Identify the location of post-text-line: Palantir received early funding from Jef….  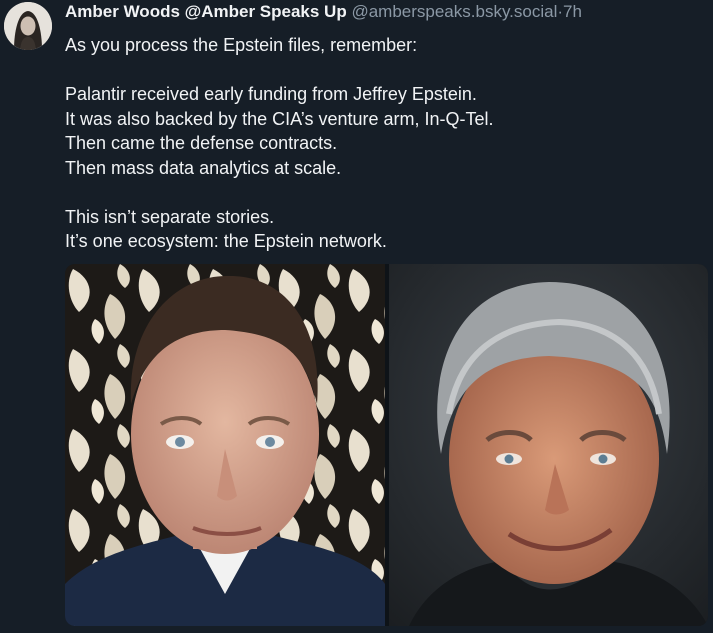
(271, 94).